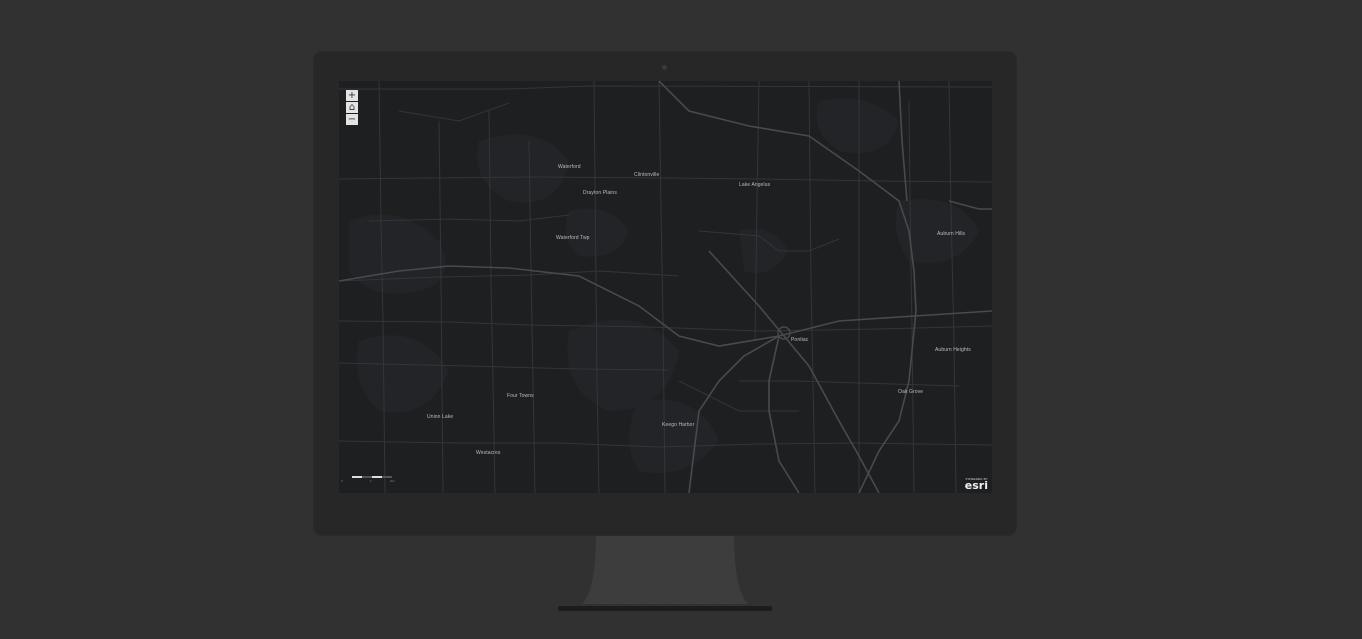 The height and width of the screenshot is (639, 1362). What do you see at coordinates (953, 350) in the screenshot?
I see `place-label-auburn-heights: Auburn Heights` at bounding box center [953, 350].